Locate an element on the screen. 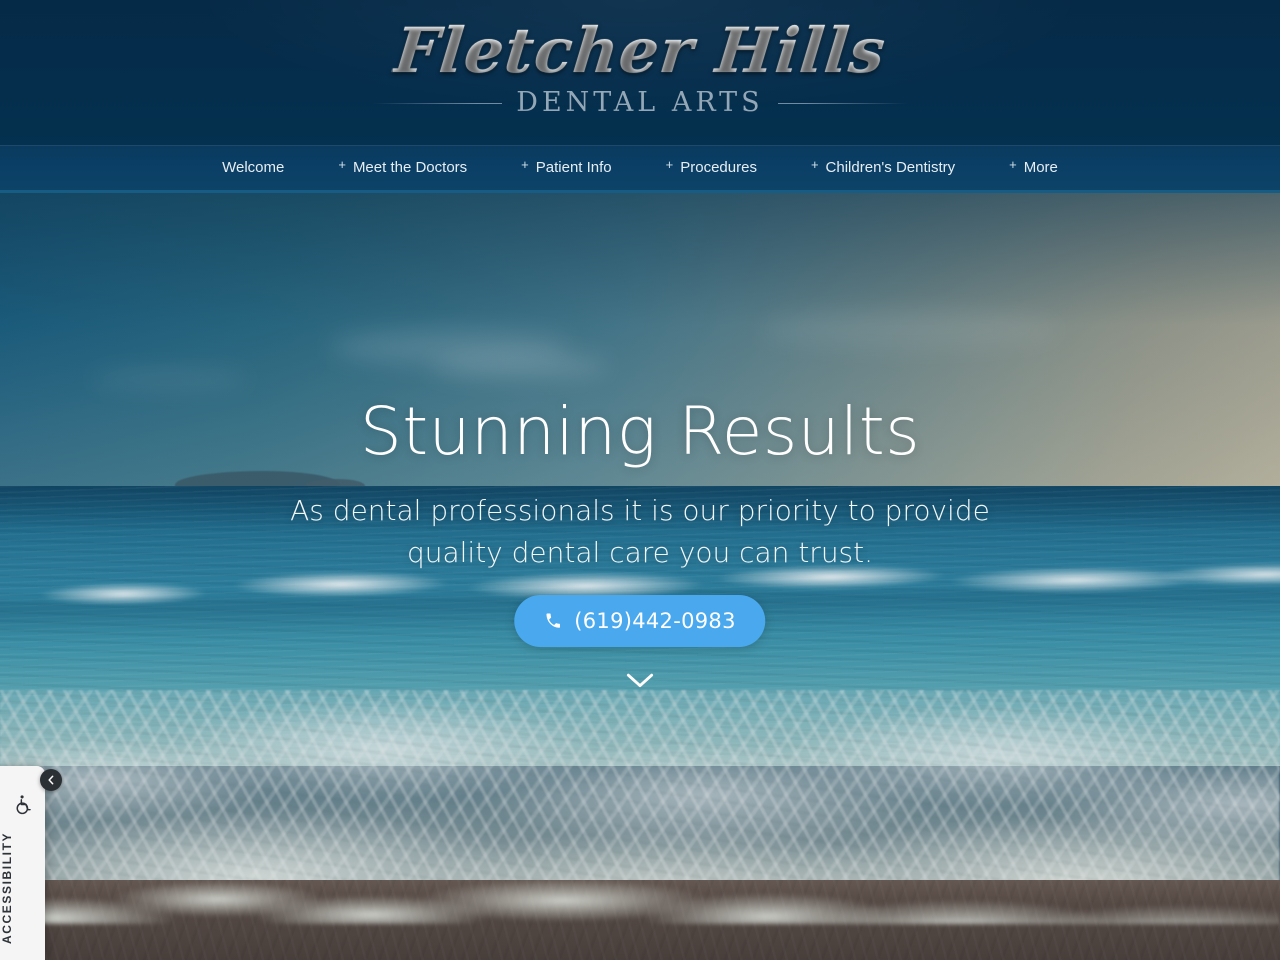  hero-title: Stunning Results is located at coordinates (640, 431).